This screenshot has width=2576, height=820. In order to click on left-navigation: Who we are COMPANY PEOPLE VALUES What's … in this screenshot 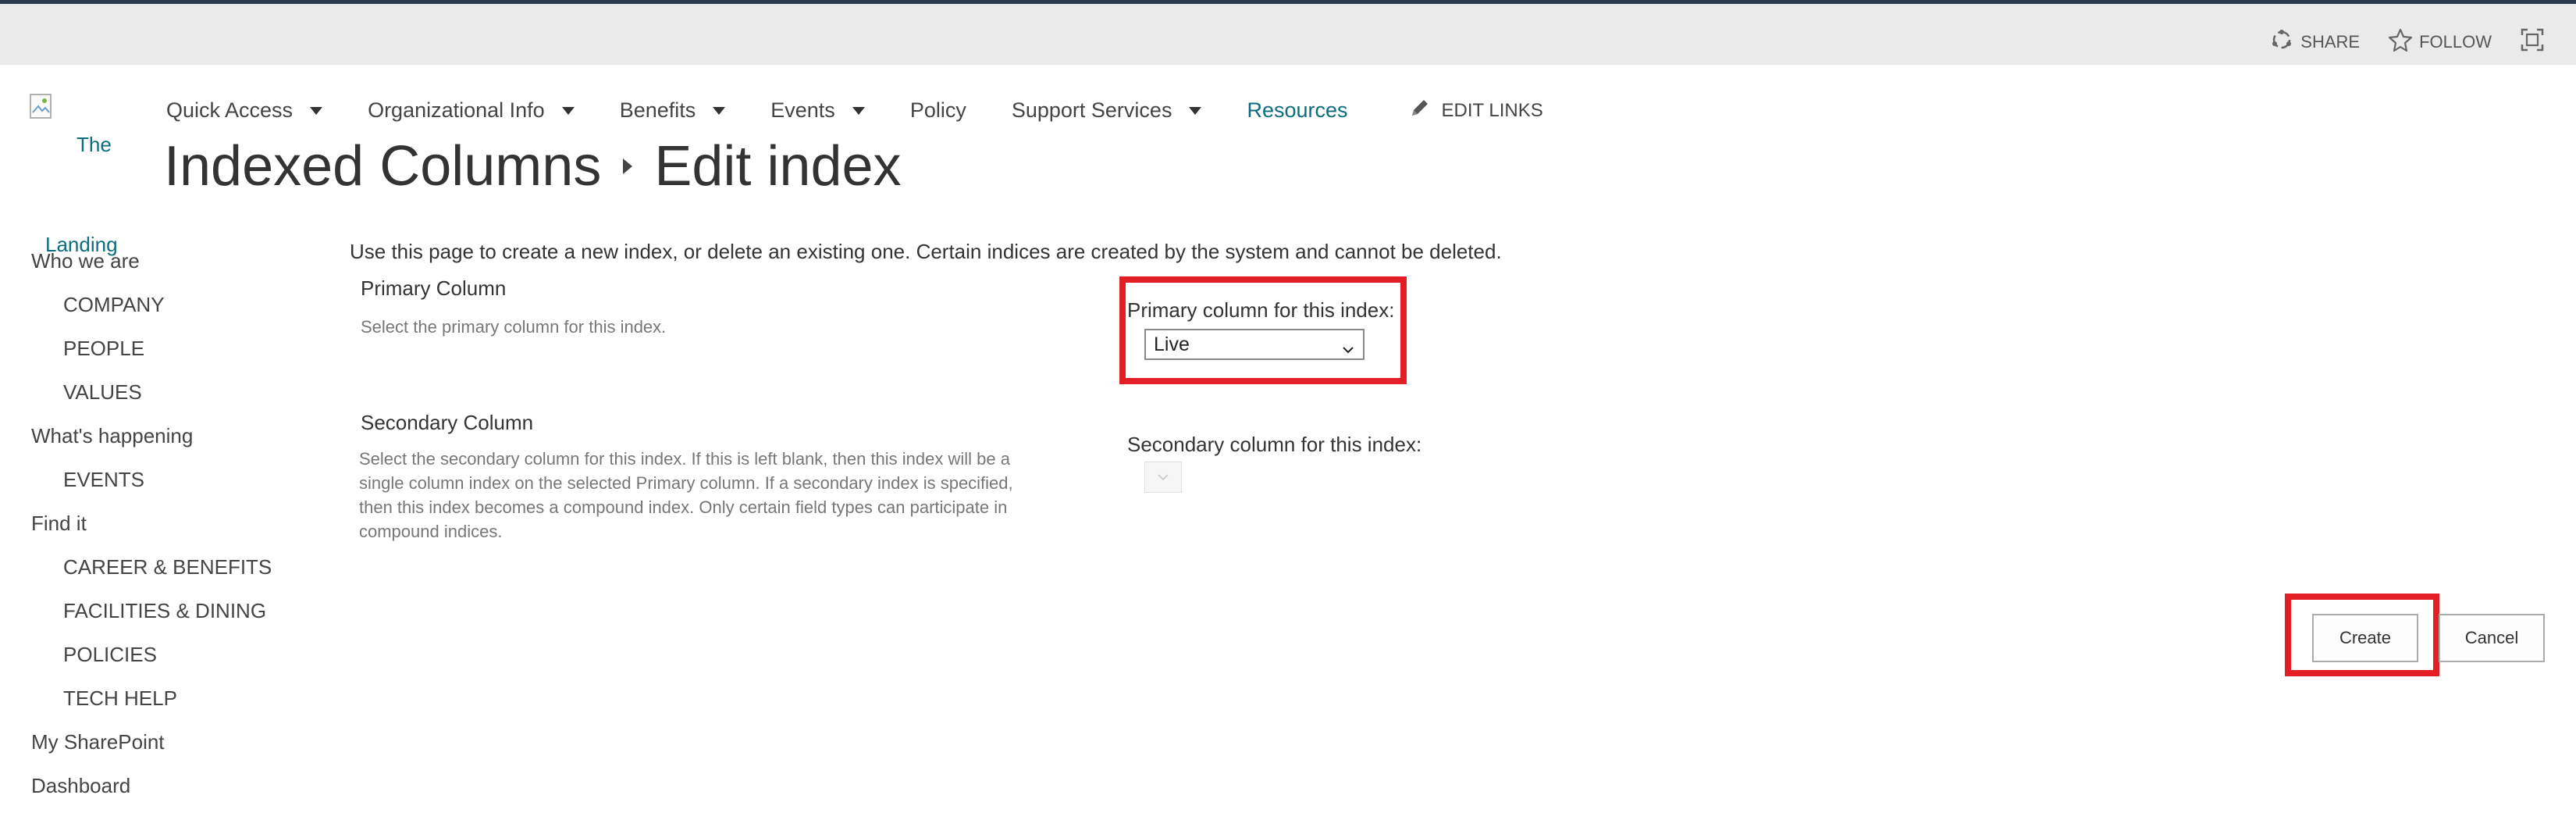, I will do `click(151, 532)`.